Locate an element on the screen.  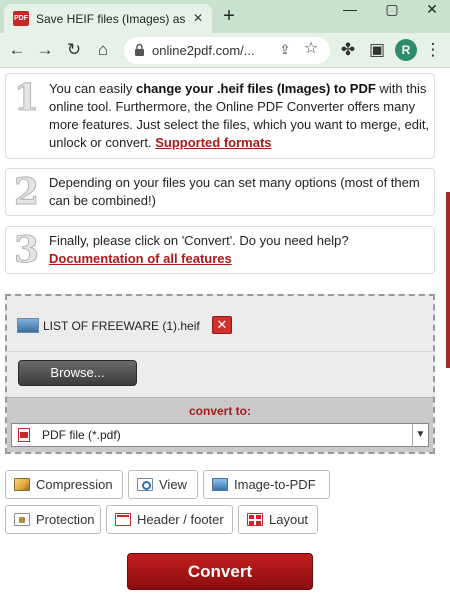
protection-button: Protection is located at coordinates (53, 519).